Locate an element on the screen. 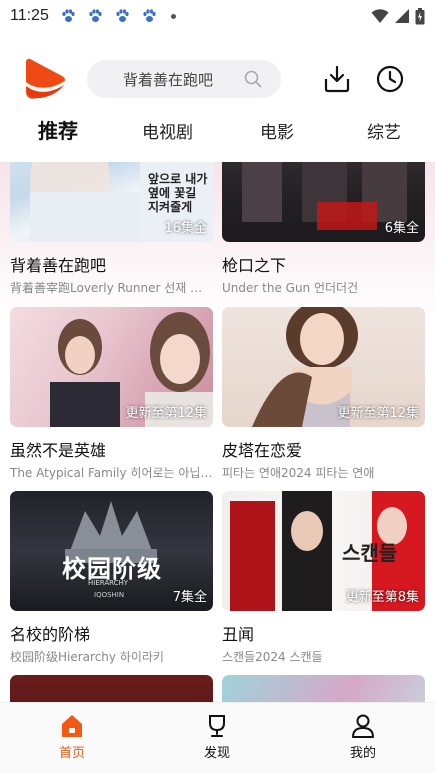 The width and height of the screenshot is (435, 773). tab-tv-series: 电视剧 is located at coordinates (167, 130).